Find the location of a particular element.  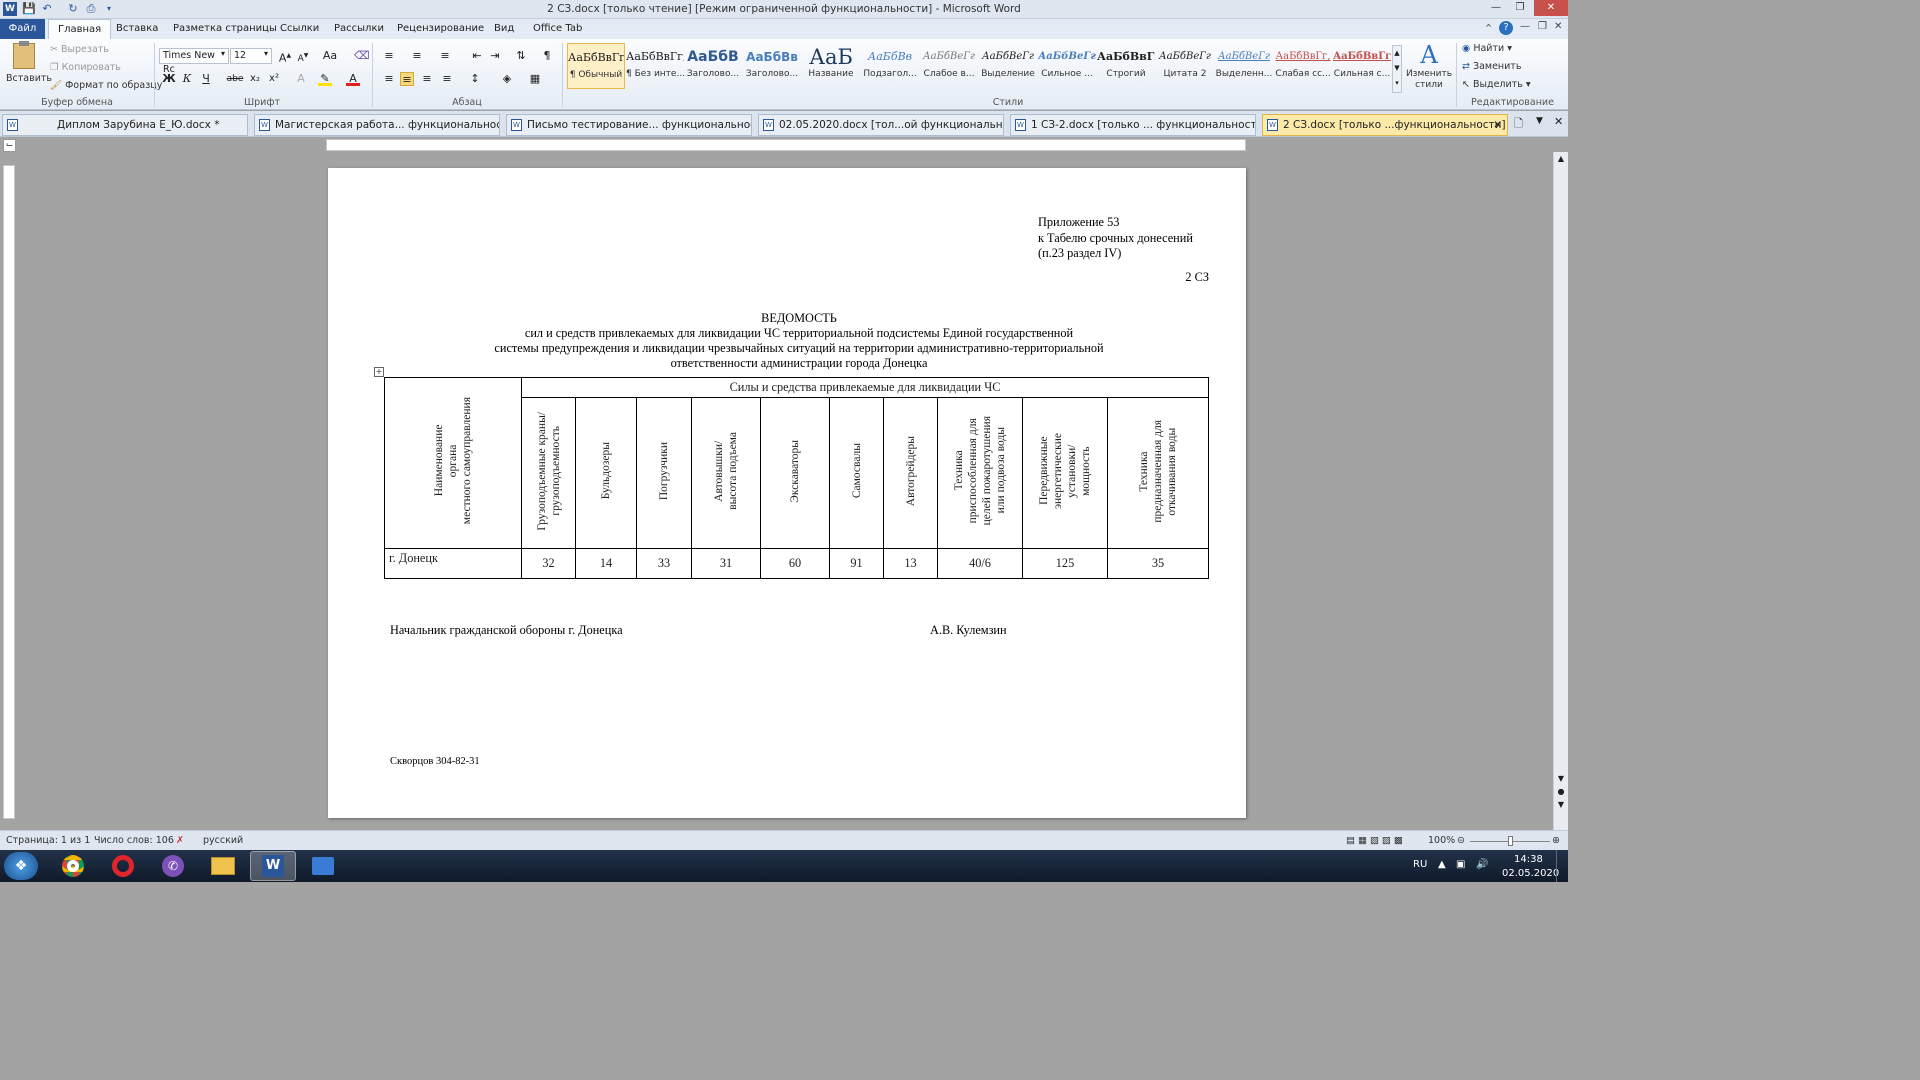

font-name-input: Times New Rc is located at coordinates (194, 61).